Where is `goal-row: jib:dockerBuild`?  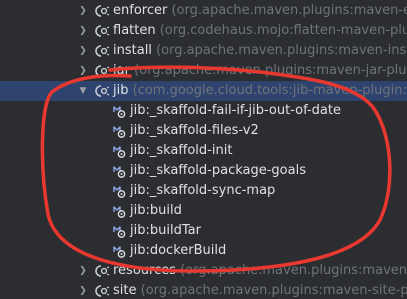
goal-row: jib:dockerBuild is located at coordinates (203, 251).